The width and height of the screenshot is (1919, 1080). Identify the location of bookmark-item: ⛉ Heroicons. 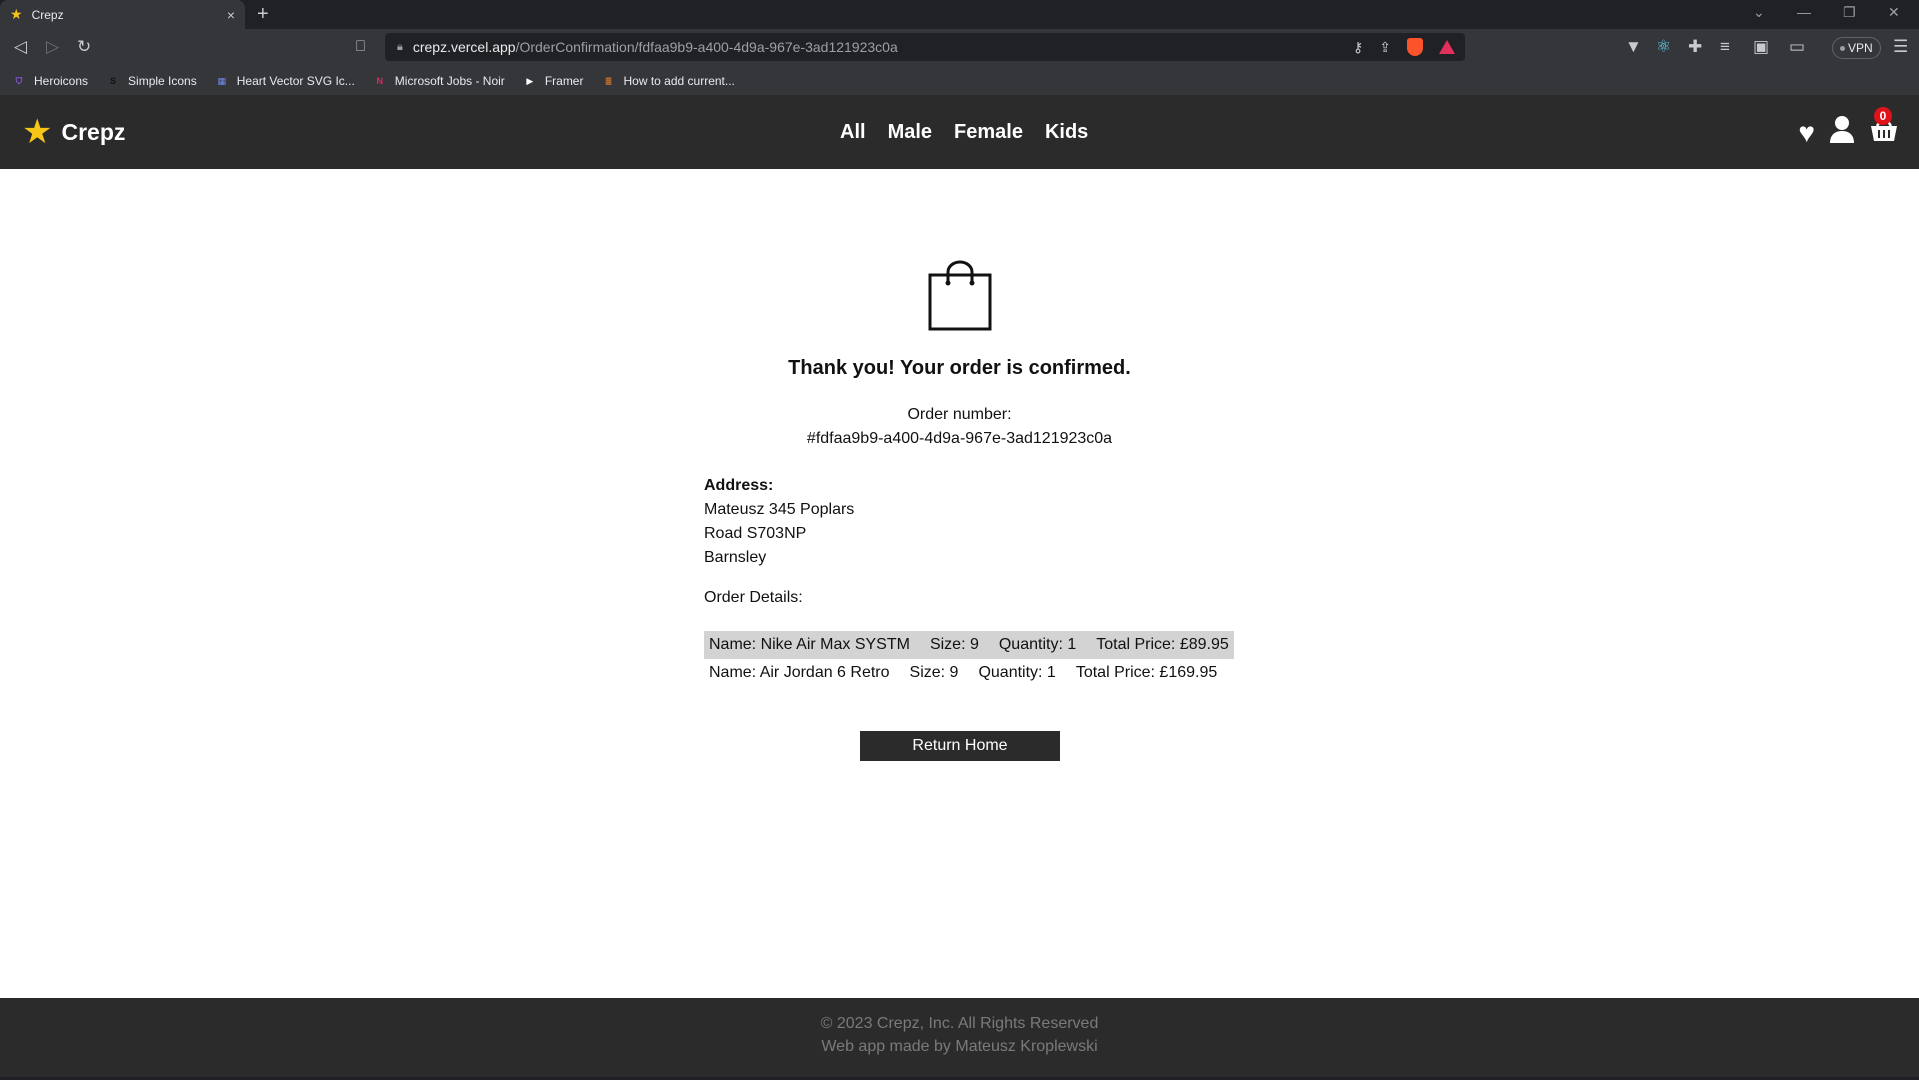
(50, 81).